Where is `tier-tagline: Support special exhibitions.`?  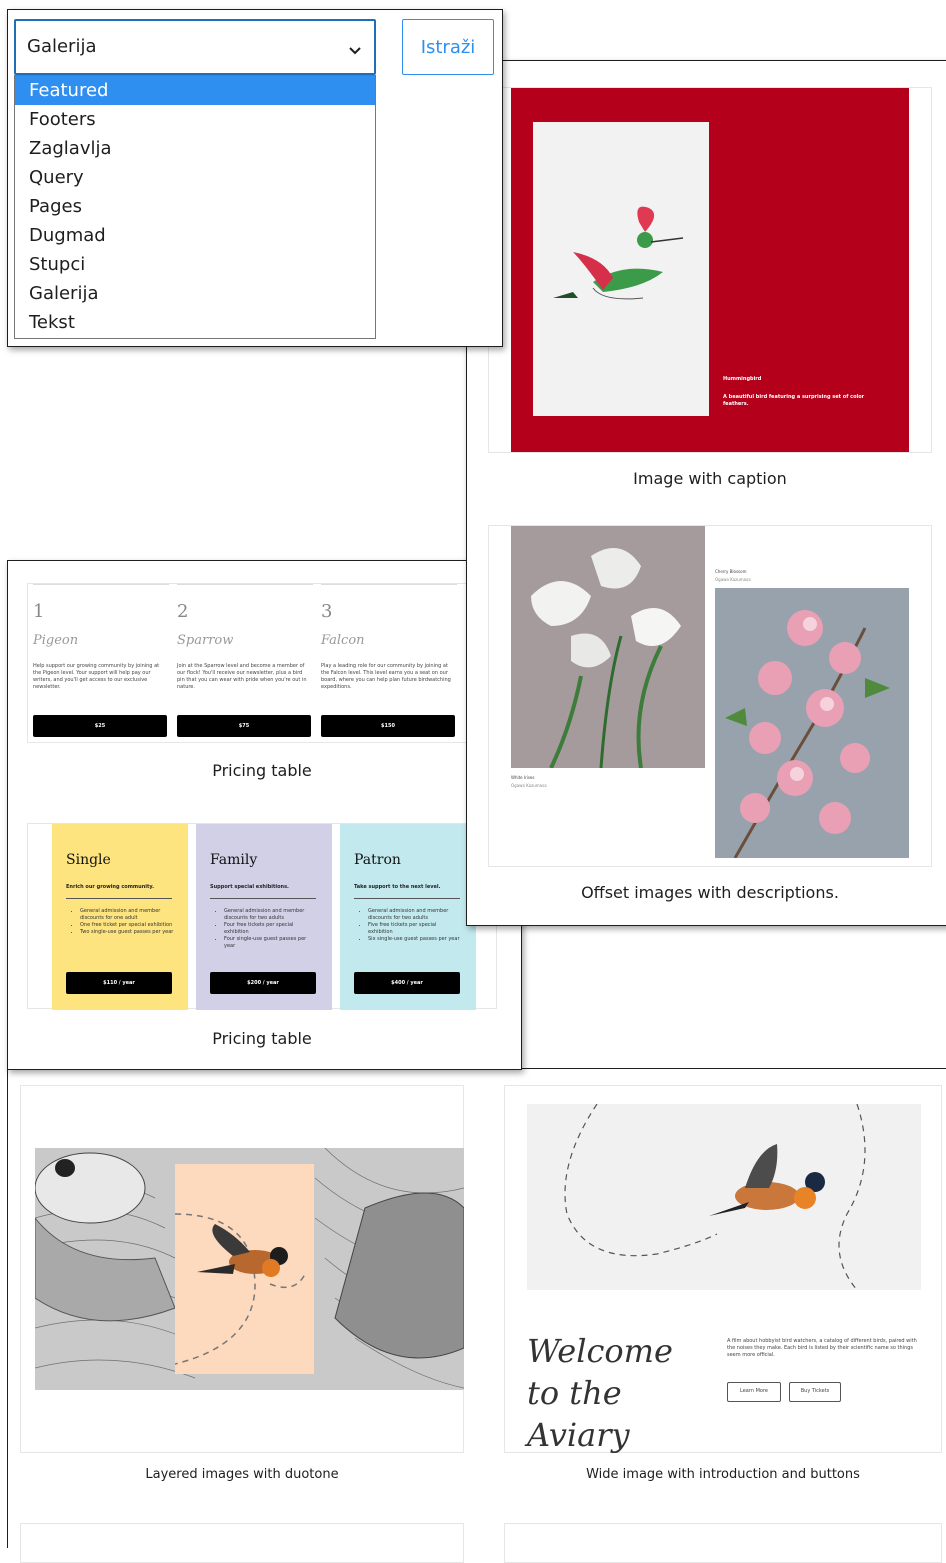 tier-tagline: Support special exhibitions. is located at coordinates (249, 887).